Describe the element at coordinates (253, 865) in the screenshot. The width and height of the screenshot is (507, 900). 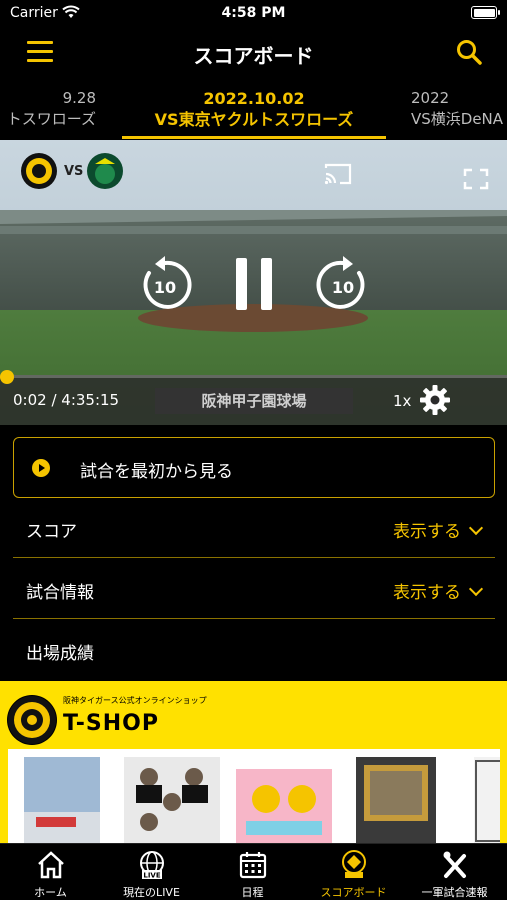
I see `calendar-icon` at that location.